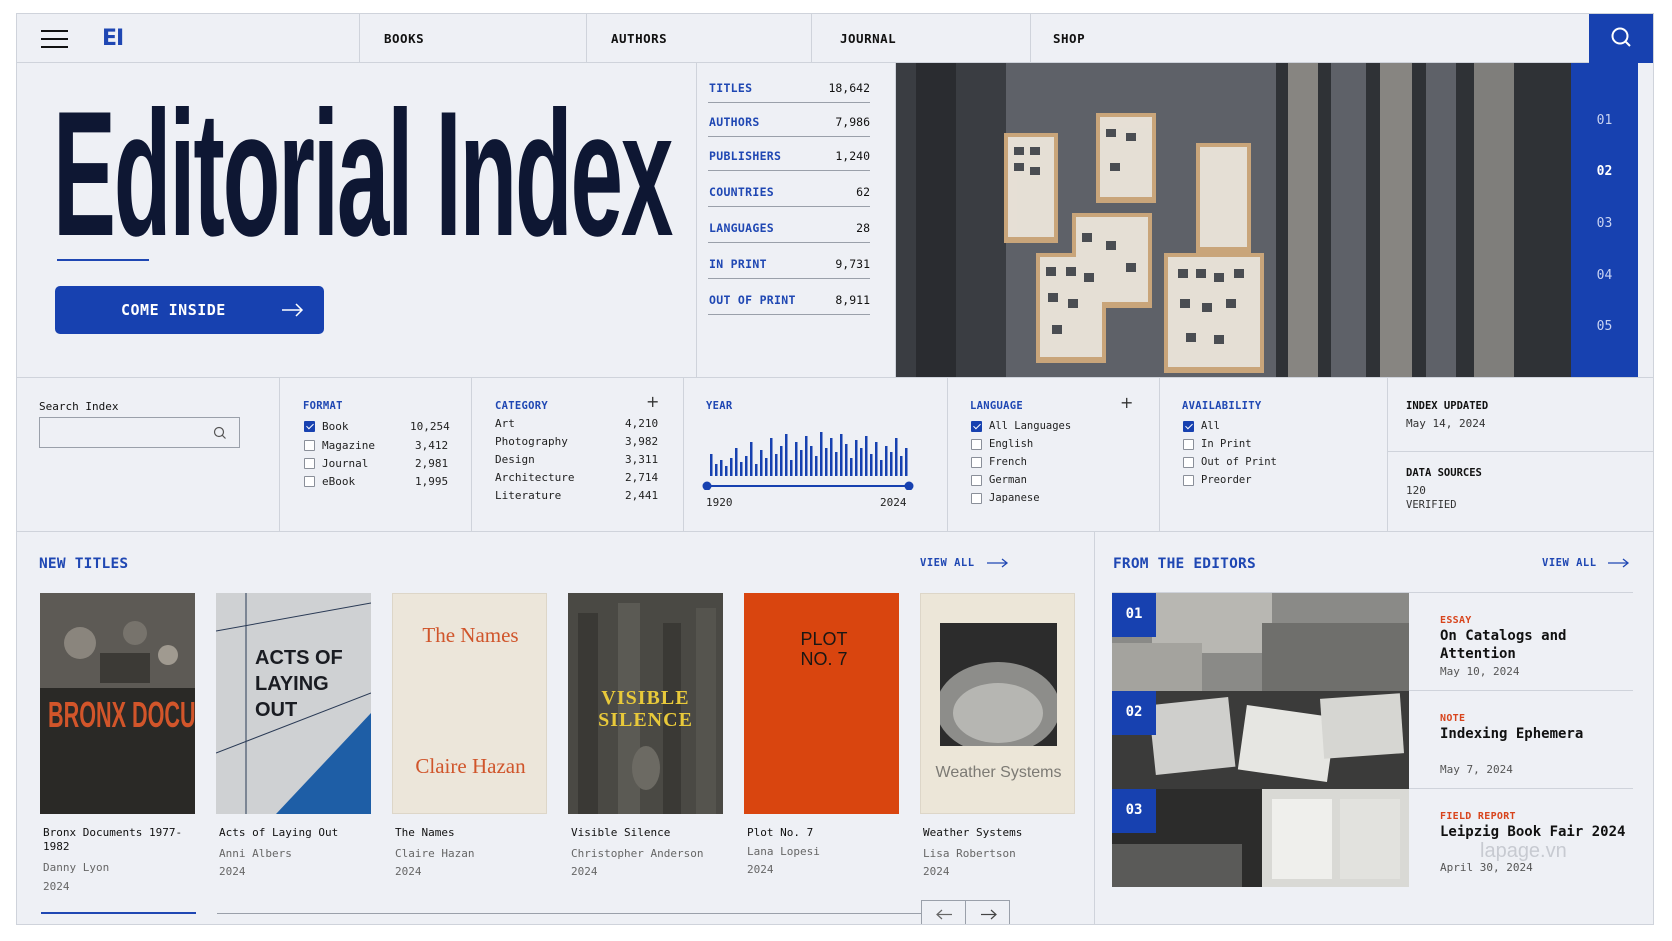 The image size is (1672, 941). I want to click on search-button, so click(1621, 38).